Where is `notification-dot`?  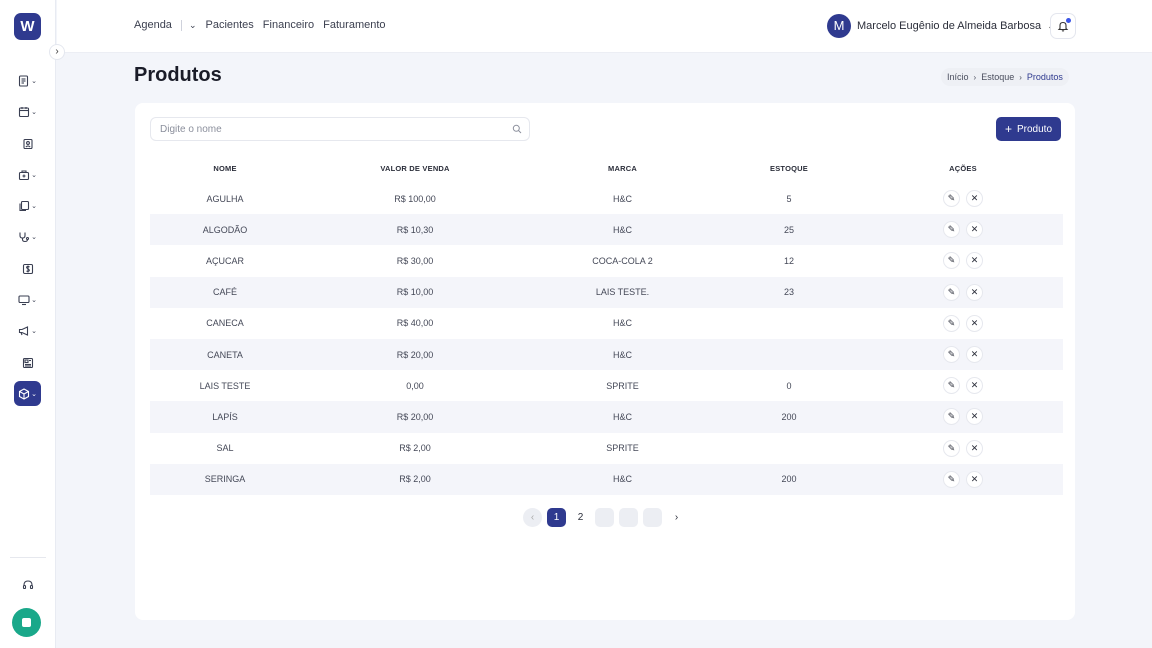 notification-dot is located at coordinates (1068, 20).